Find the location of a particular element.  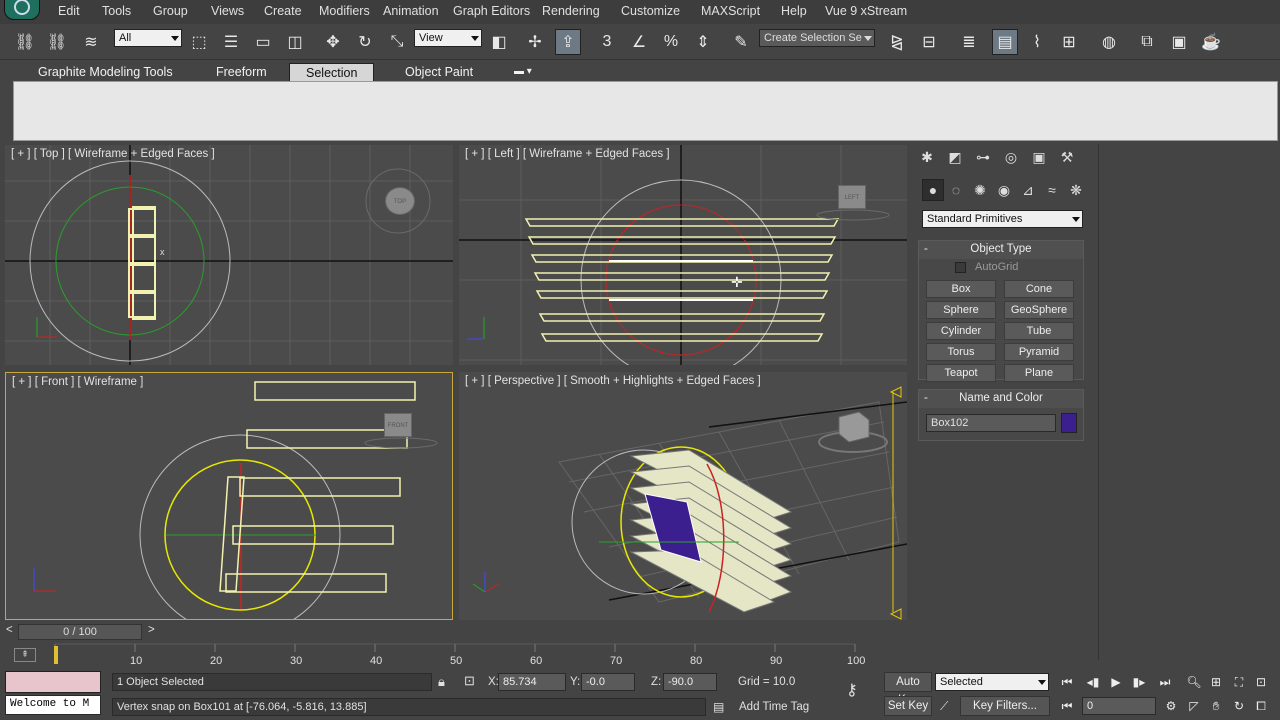

key-mode-toggle-icon: ⏮ is located at coordinates (1067, 706).